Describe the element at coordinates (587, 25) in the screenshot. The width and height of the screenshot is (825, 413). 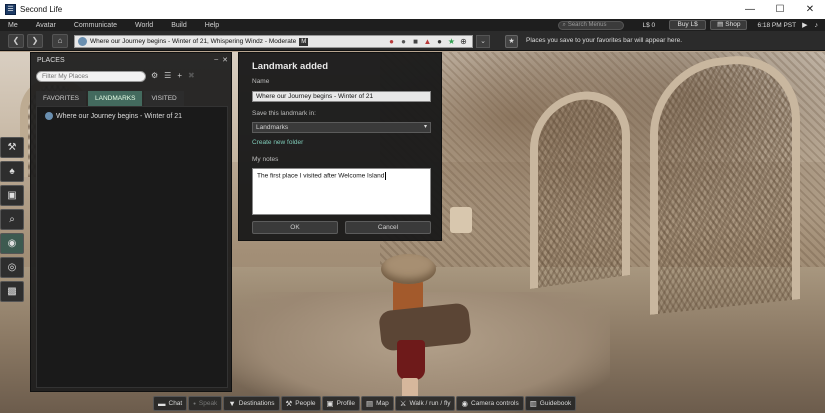
I see `search-menus-placeholder: Search Menus` at that location.